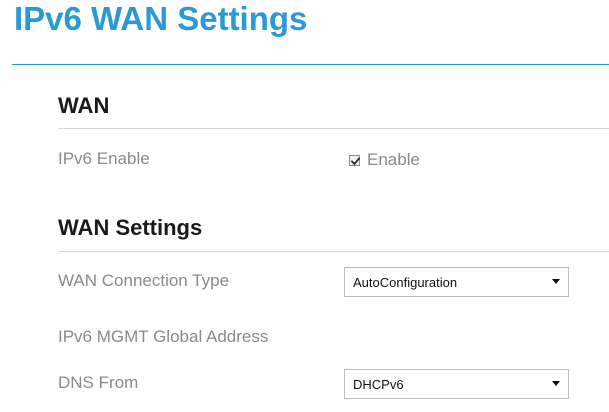  I want to click on title-divider, so click(310, 64).